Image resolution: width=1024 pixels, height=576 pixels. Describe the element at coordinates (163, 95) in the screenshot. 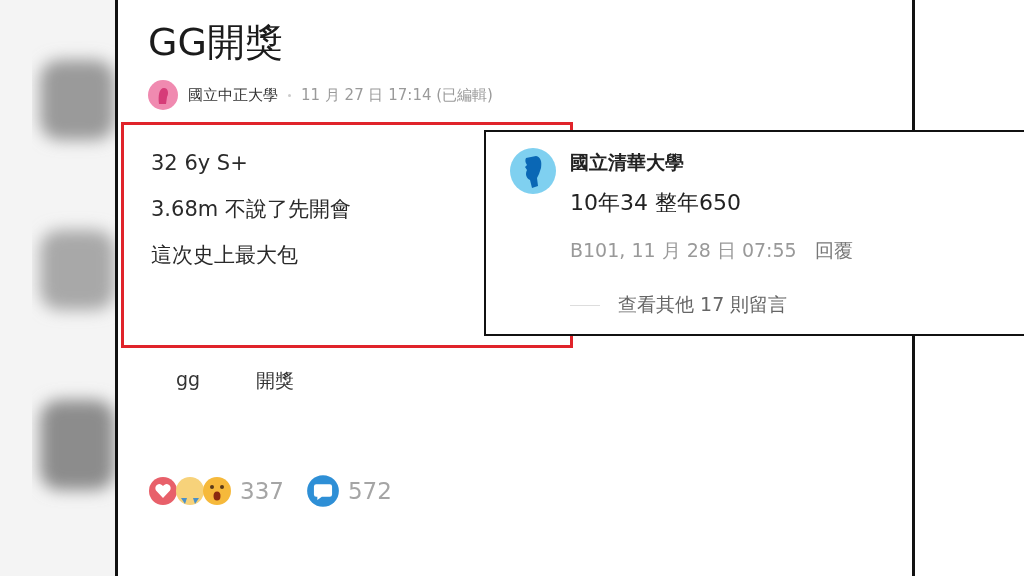

I see `avatar-icon` at that location.